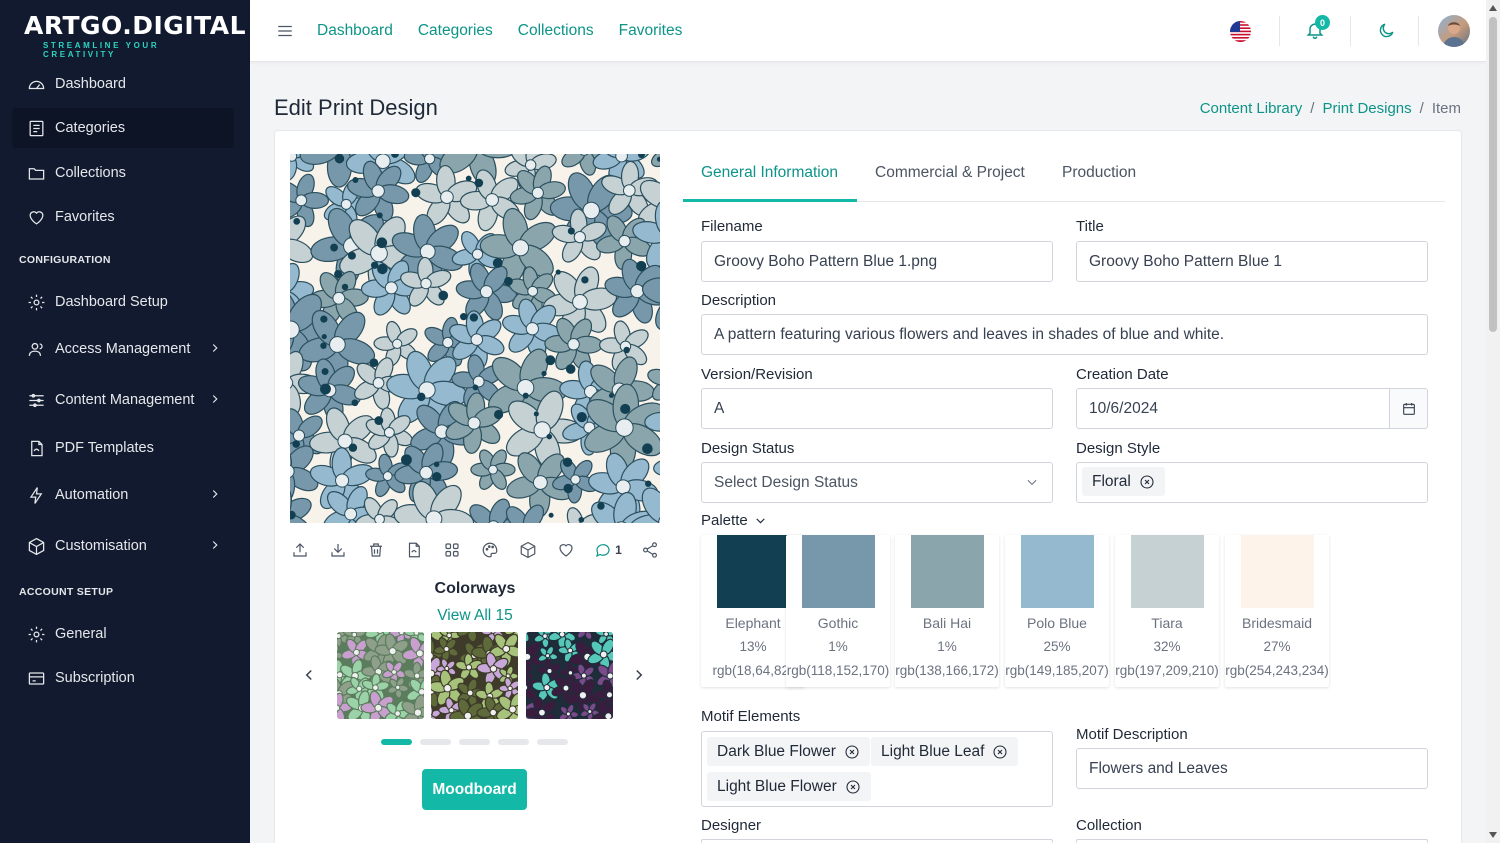 This screenshot has width=1500, height=843. Describe the element at coordinates (933, 751) in the screenshot. I see `chip-label: Light Blue Leaf` at that location.